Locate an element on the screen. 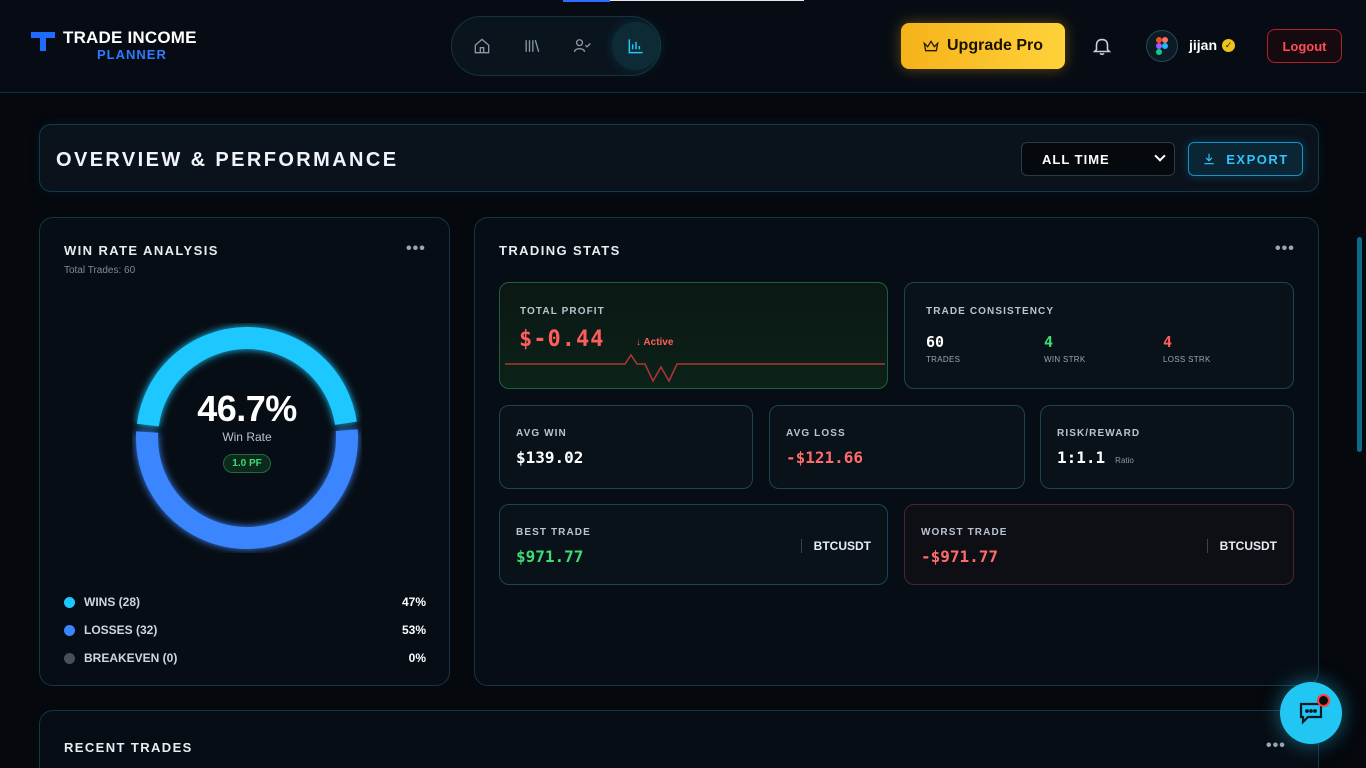  logo-icon is located at coordinates (45, 41).